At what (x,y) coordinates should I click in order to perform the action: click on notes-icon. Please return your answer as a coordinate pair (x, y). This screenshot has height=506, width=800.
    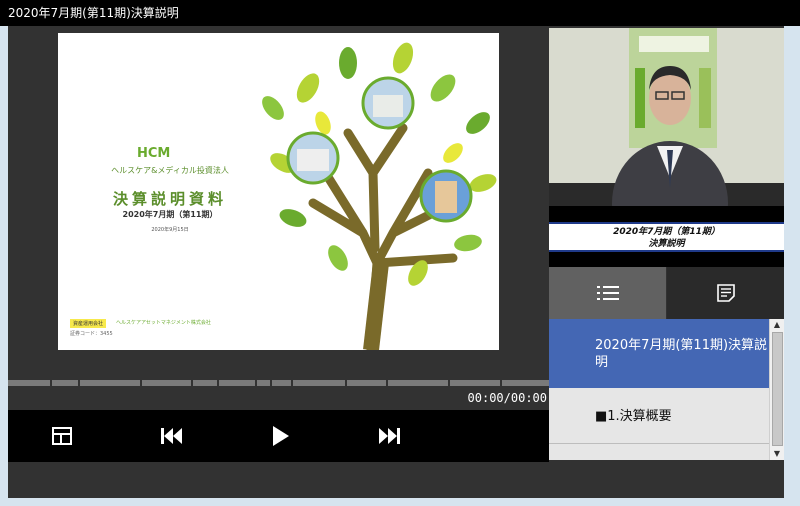
    Looking at the image, I should click on (725, 293).